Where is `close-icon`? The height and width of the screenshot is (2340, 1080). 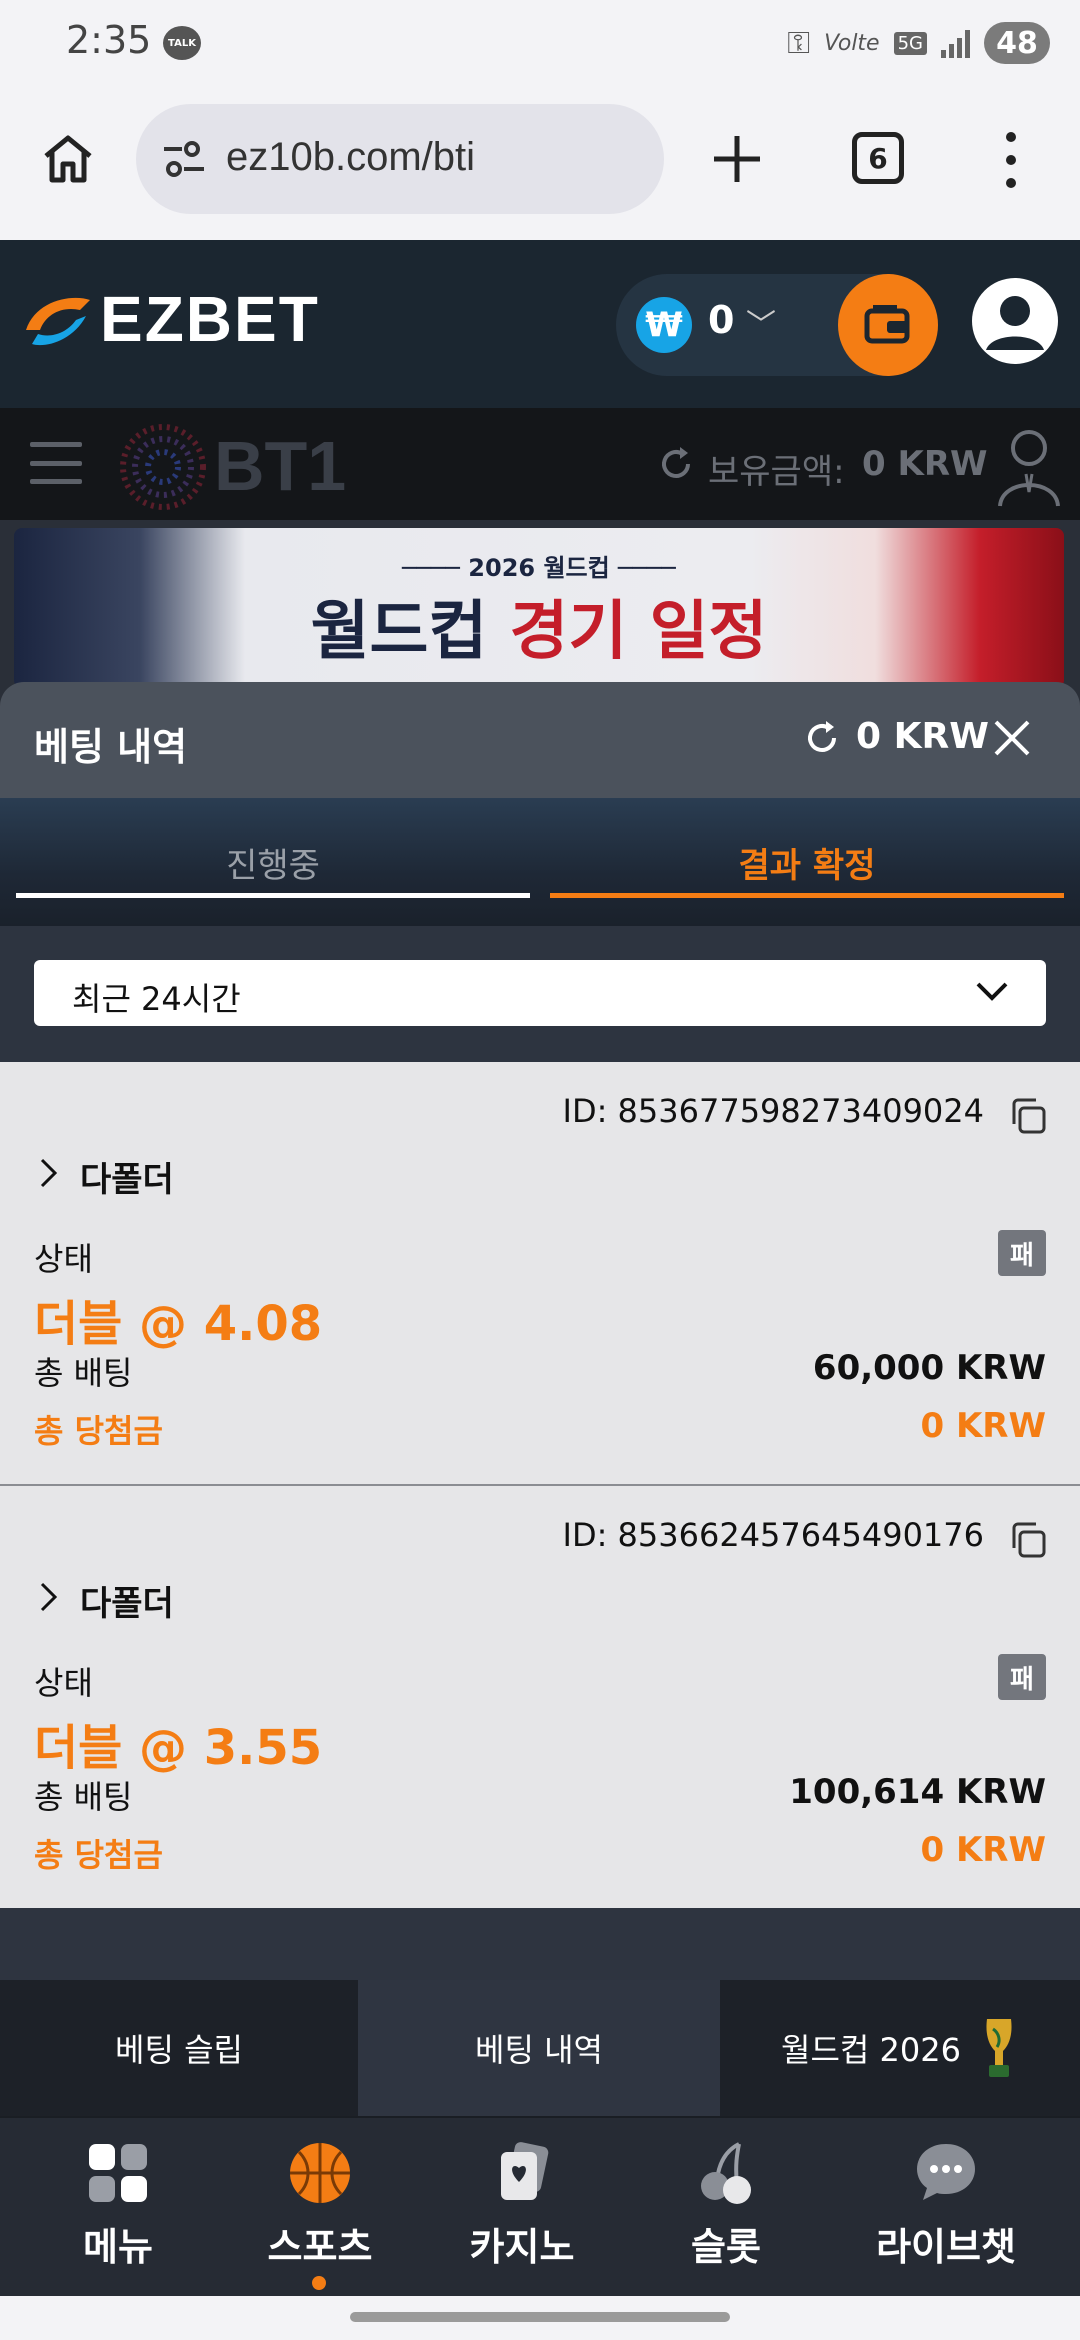
close-icon is located at coordinates (1012, 738).